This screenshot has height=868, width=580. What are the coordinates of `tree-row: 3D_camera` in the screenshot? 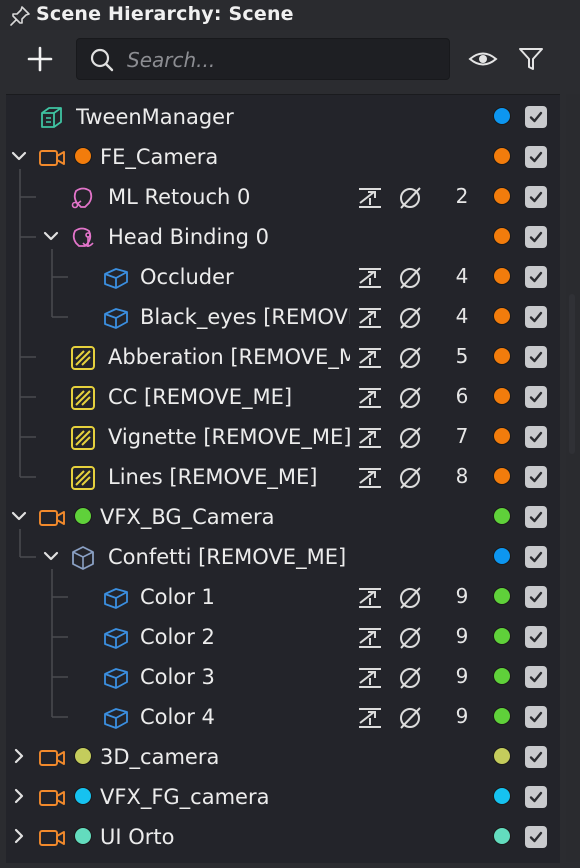 It's located at (283, 757).